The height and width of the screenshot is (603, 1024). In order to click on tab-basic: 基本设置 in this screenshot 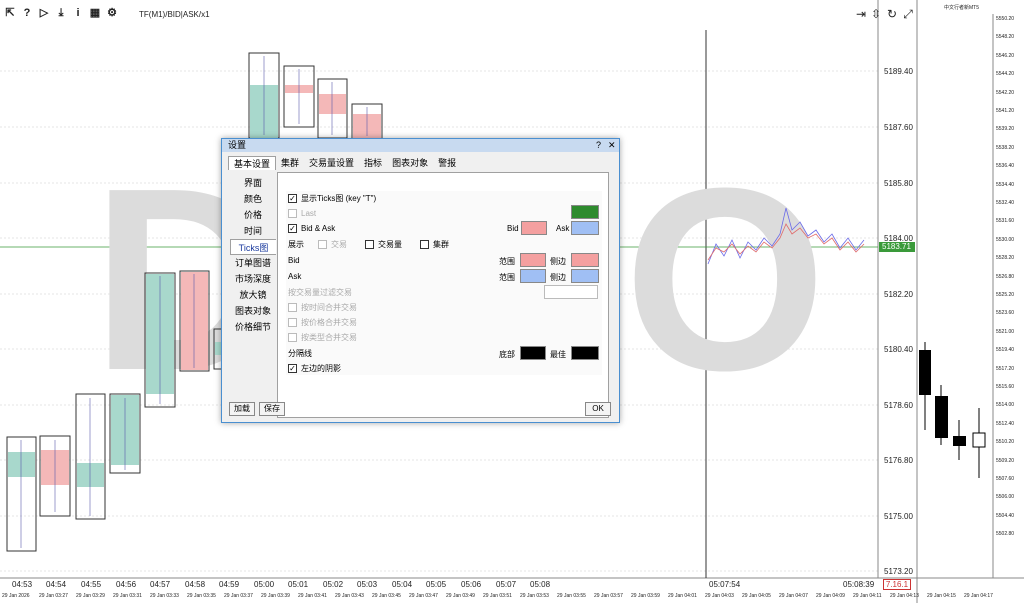, I will do `click(252, 163)`.